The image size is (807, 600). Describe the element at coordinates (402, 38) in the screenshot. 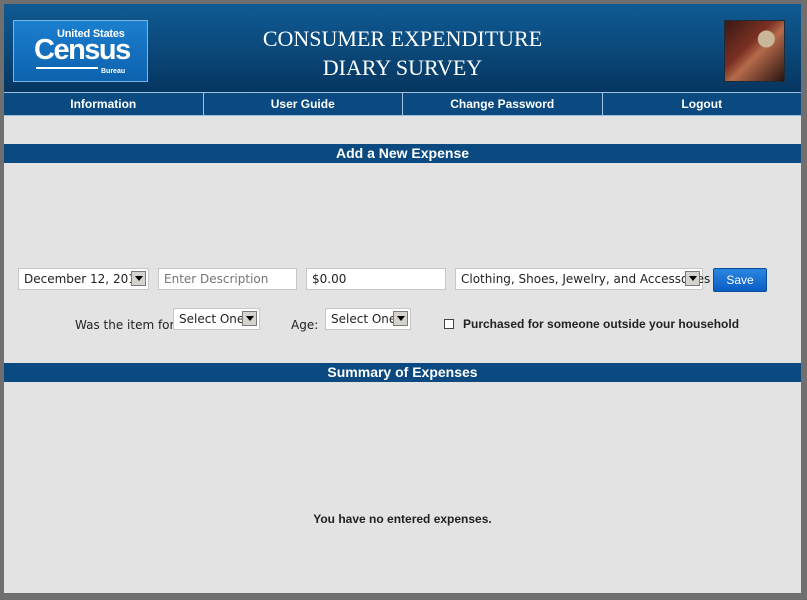

I see `title-line1: CONSUMER EXPENDITURE` at that location.